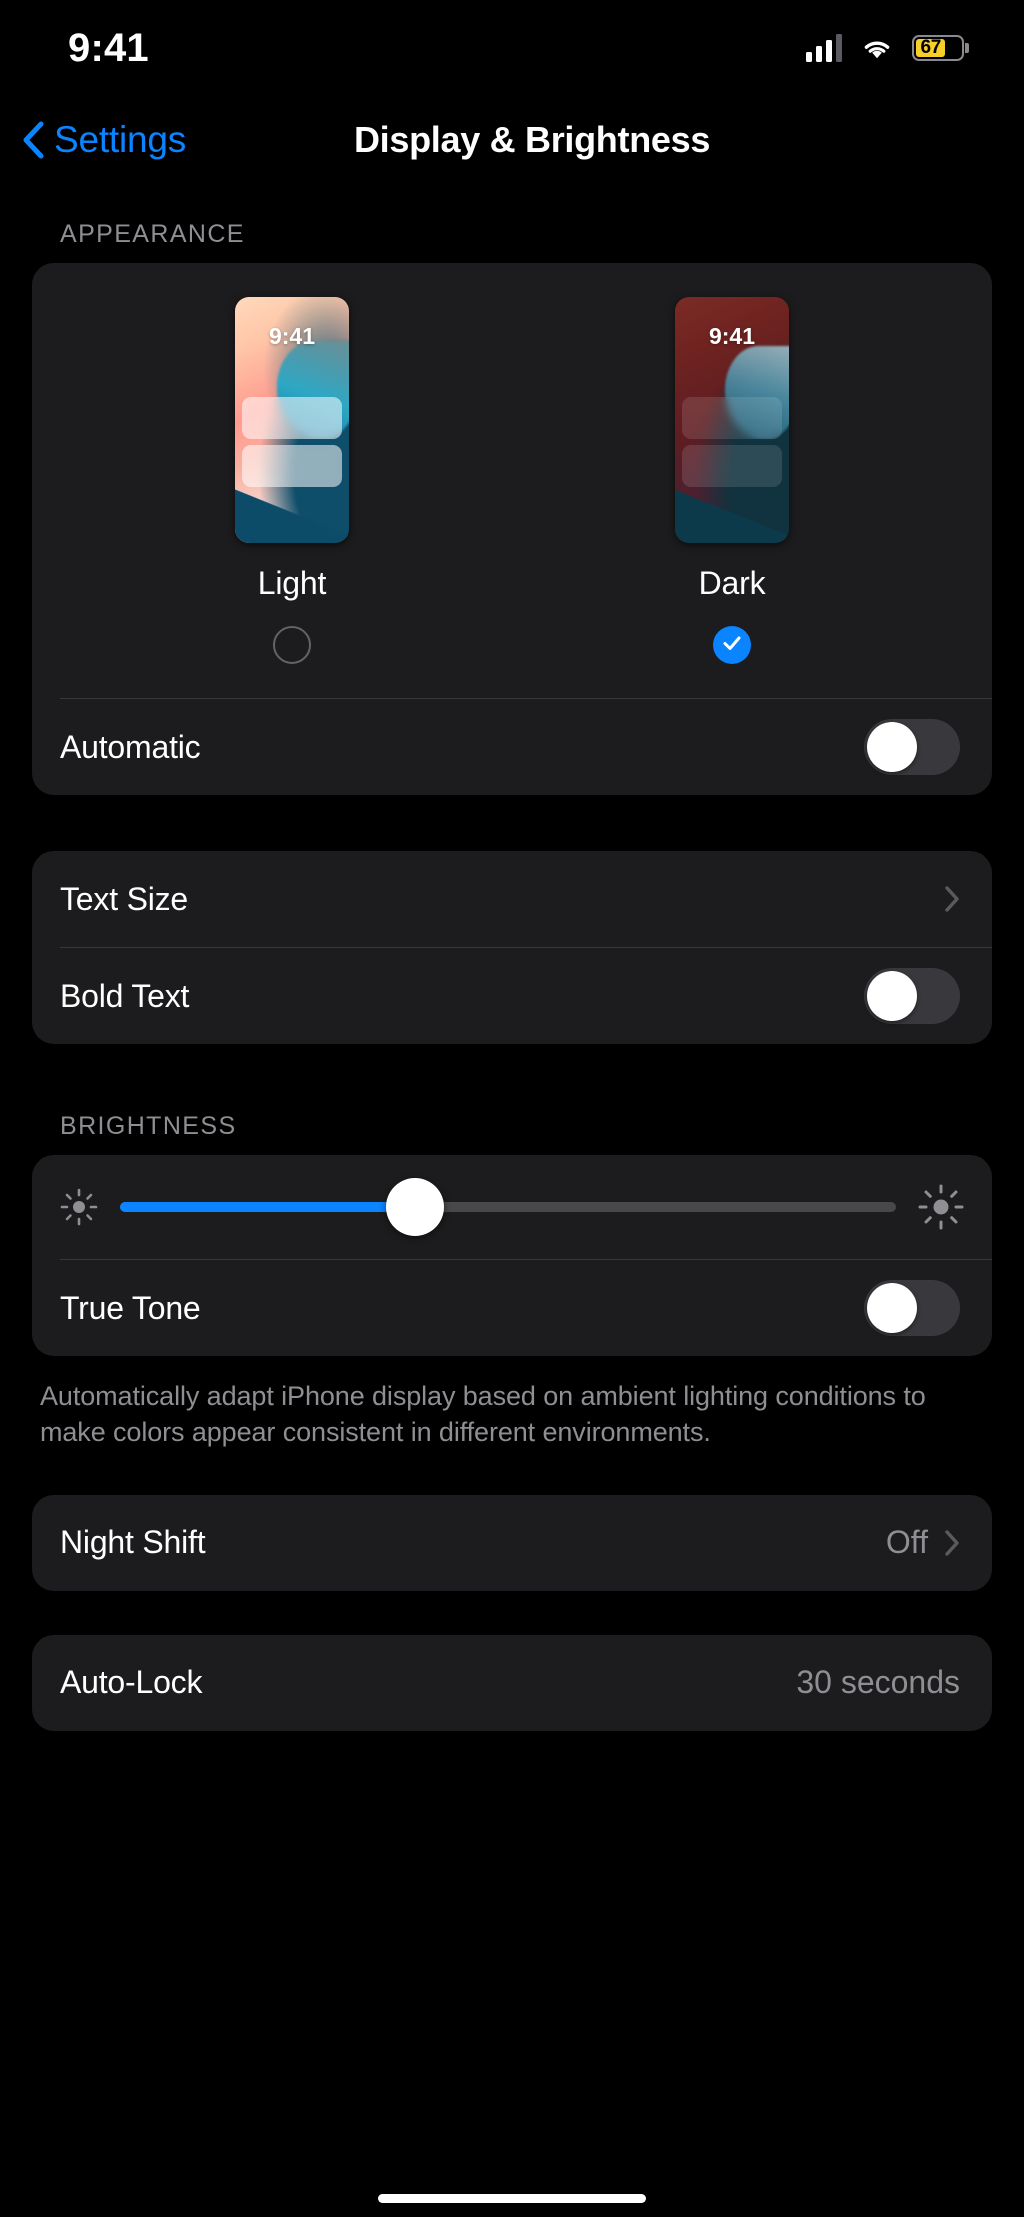 The width and height of the screenshot is (1024, 2217). What do you see at coordinates (130, 1307) in the screenshot?
I see `true-tone-label: True Tone` at bounding box center [130, 1307].